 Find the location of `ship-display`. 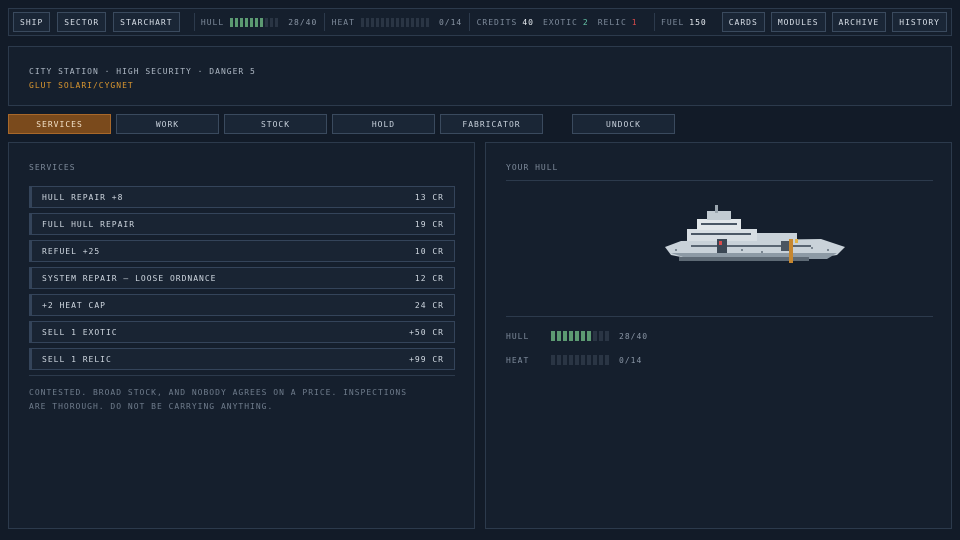

ship-display is located at coordinates (718, 248).